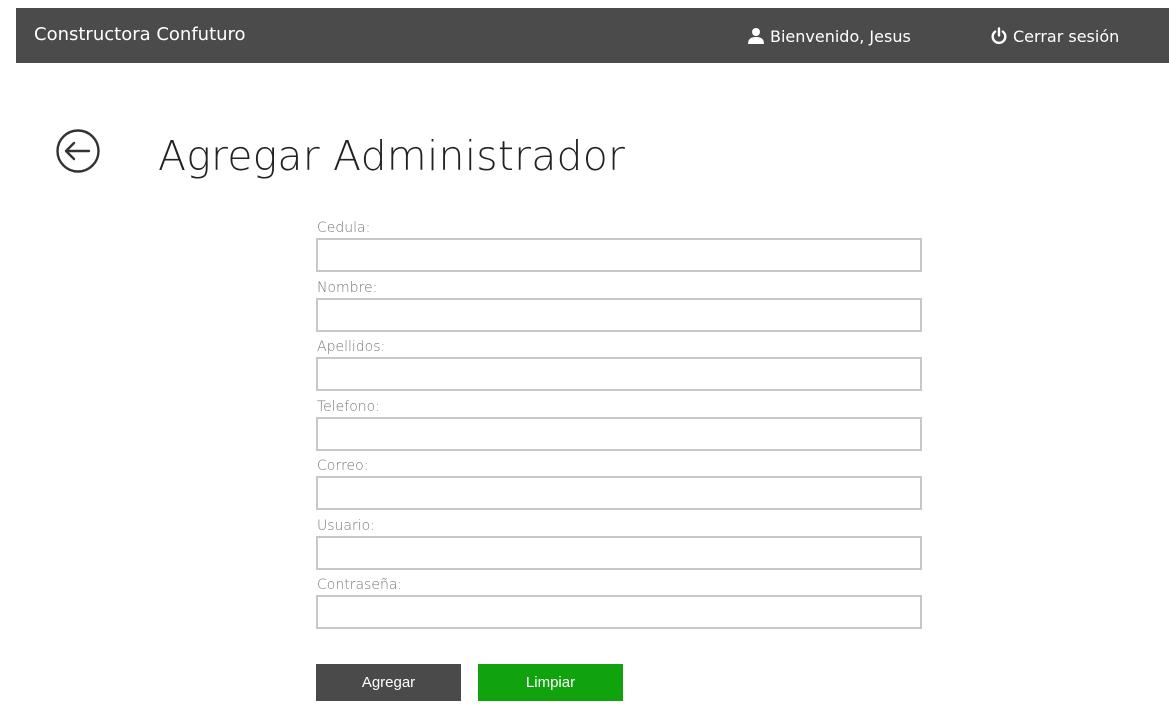  I want to click on nombre-label: Nombre:, so click(347, 287).